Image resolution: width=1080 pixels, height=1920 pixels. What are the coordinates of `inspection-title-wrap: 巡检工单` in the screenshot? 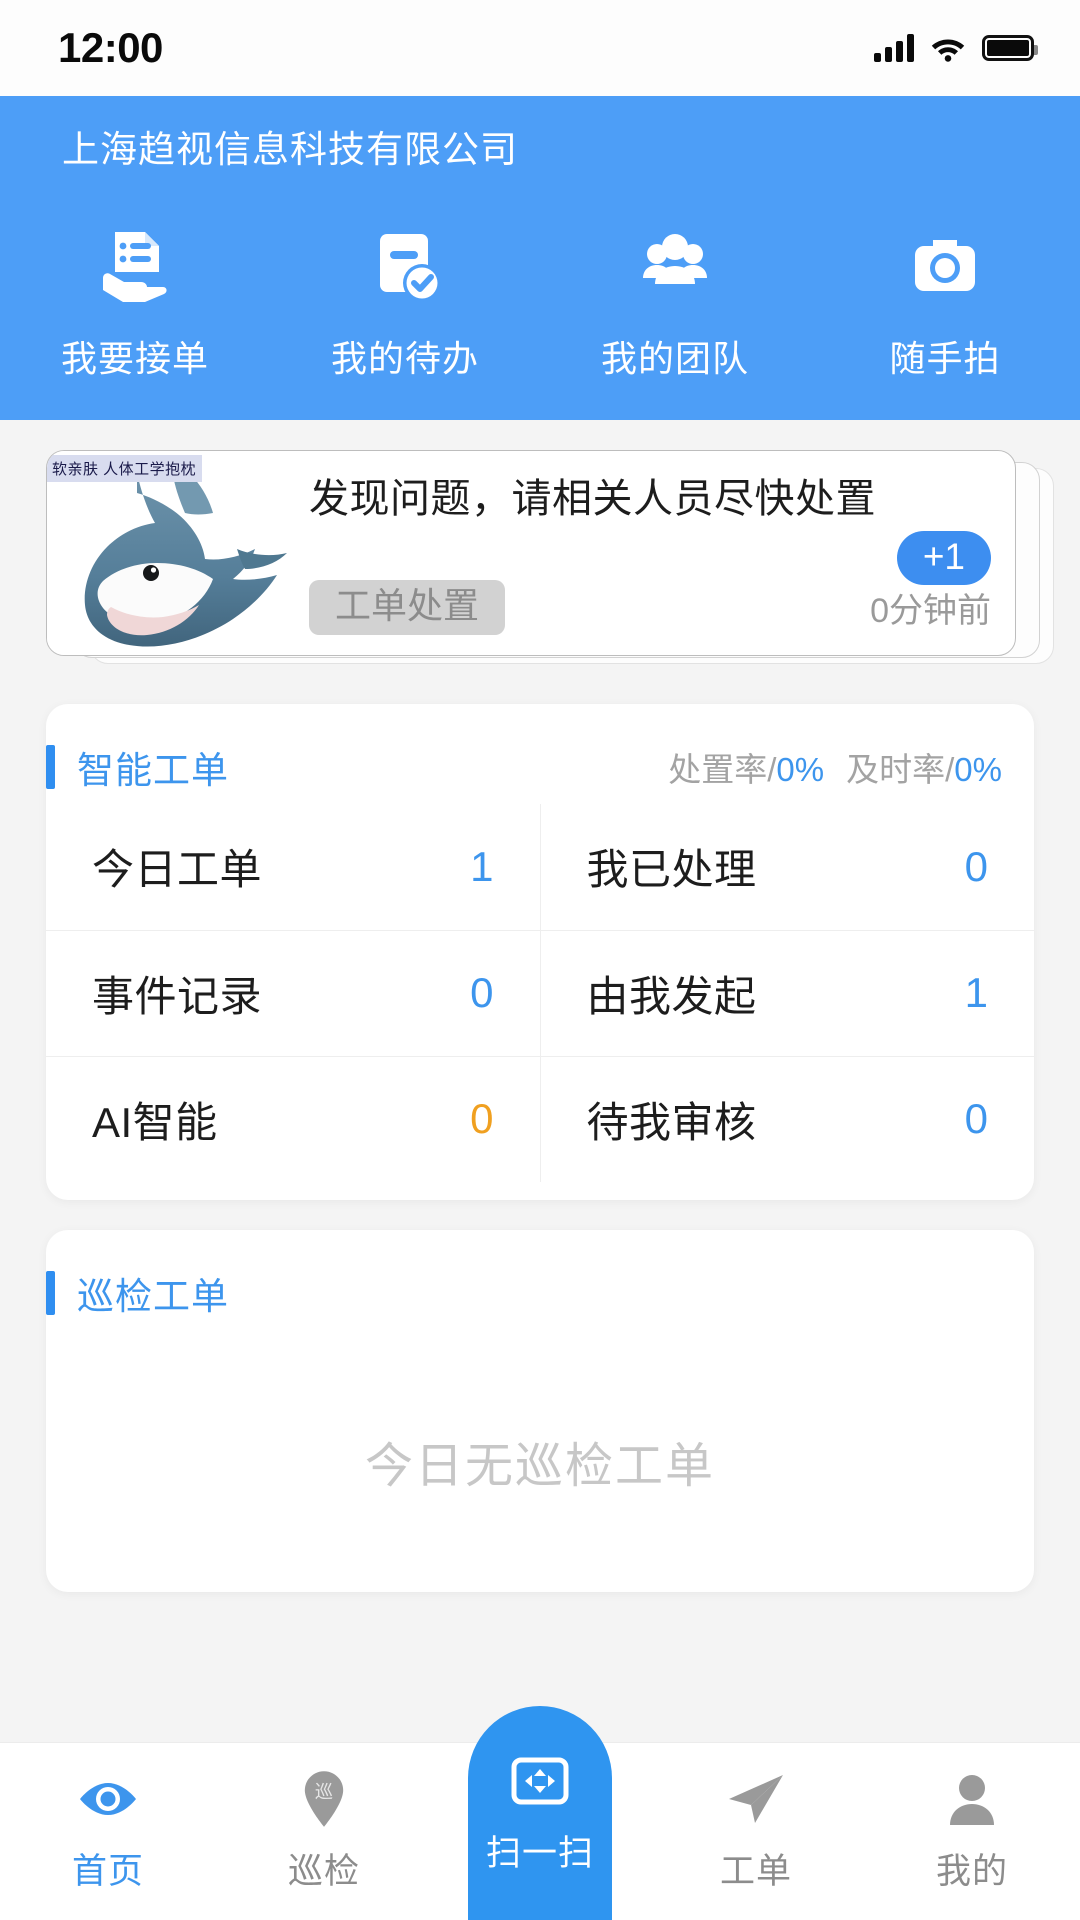 It's located at (137, 1293).